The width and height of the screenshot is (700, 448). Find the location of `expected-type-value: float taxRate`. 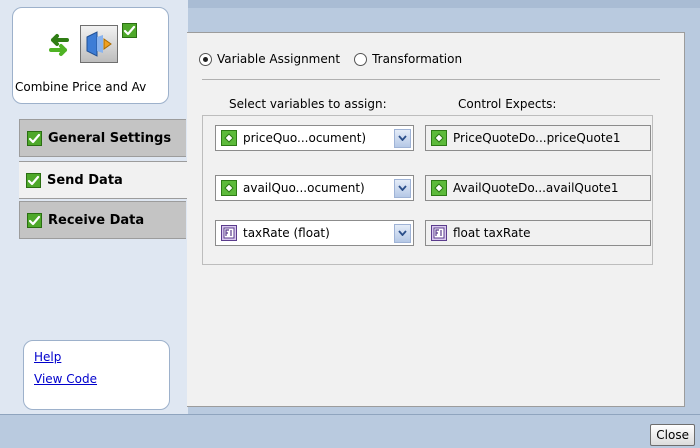

expected-type-value: float taxRate is located at coordinates (492, 233).